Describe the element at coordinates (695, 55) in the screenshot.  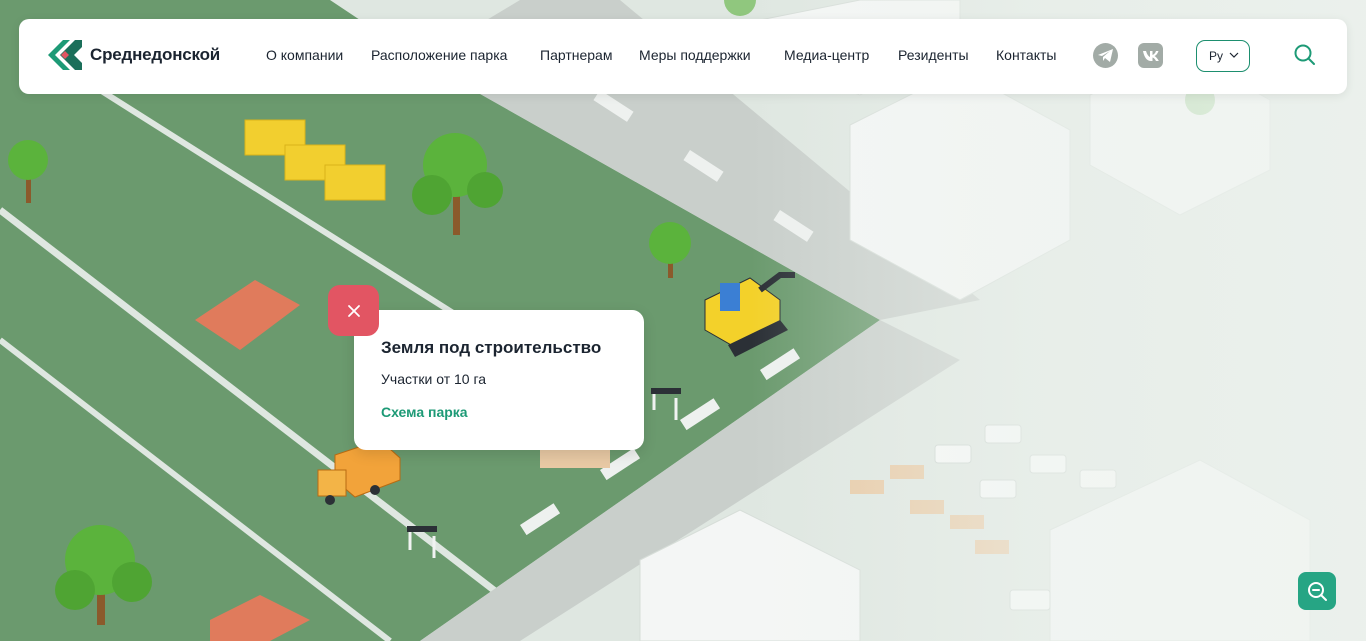
I see `nav-item-support-measures: Меры поддержки` at that location.